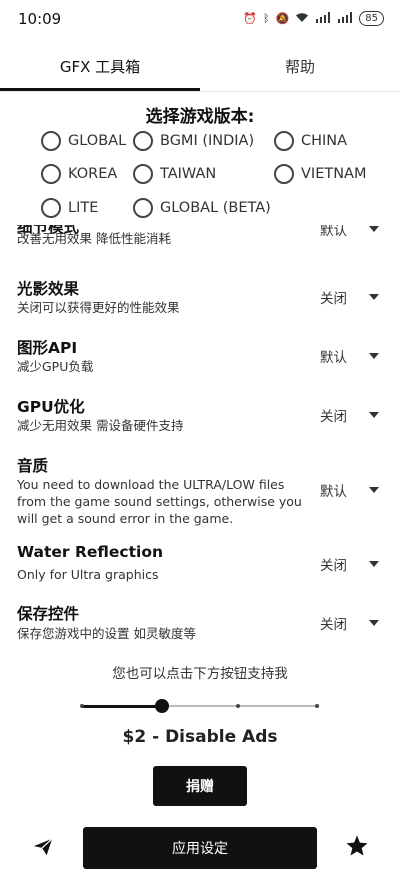 This screenshot has height=882, width=400. I want to click on setting-desc: 改善无用效果 降低性能消耗, so click(94, 238).